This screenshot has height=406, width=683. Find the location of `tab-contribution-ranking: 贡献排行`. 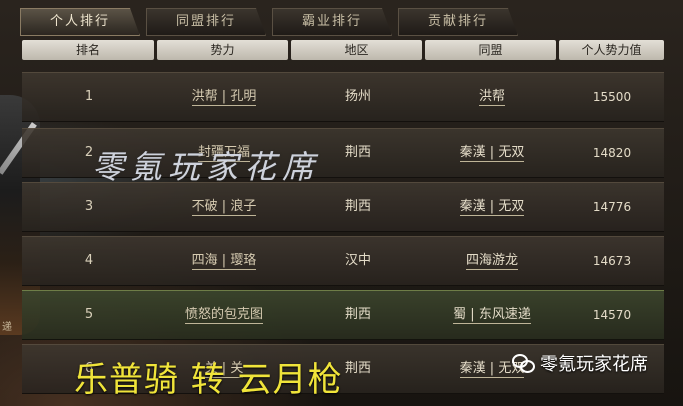

tab-contribution-ranking: 贡献排行 is located at coordinates (458, 22).